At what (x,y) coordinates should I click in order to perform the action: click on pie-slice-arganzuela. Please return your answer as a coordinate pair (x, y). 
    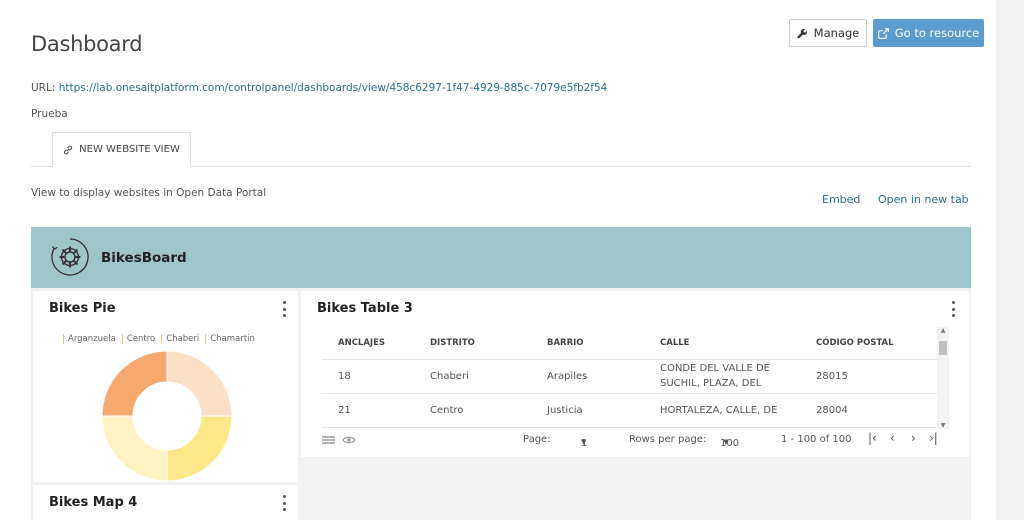
    Looking at the image, I should click on (199, 383).